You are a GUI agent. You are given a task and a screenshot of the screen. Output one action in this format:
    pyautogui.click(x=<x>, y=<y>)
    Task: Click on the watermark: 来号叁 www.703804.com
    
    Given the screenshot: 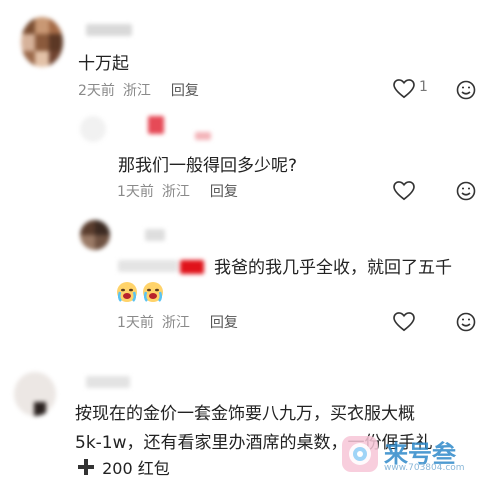 What is the action you would take?
    pyautogui.click(x=420, y=455)
    